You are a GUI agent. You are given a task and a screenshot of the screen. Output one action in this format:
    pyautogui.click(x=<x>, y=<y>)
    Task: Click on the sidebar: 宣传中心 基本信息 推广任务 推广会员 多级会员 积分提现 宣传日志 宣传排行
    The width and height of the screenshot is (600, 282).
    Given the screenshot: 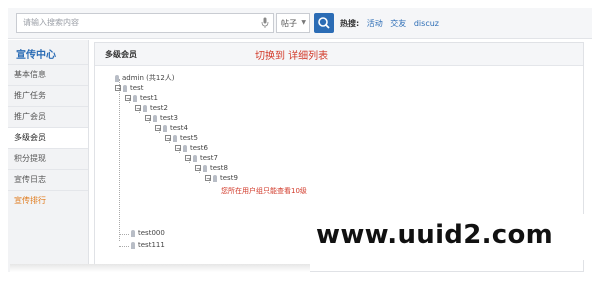 What is the action you would take?
    pyautogui.click(x=48, y=156)
    